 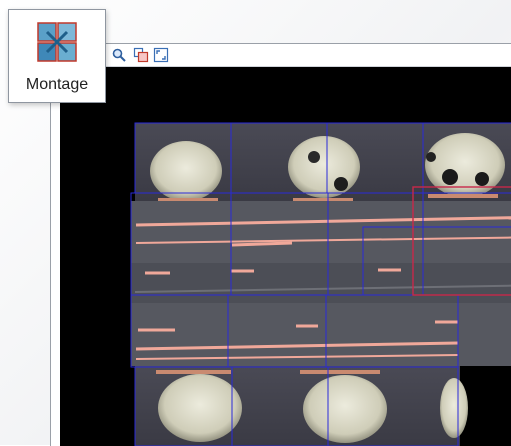 I want to click on fit-icon, so click(x=161, y=55).